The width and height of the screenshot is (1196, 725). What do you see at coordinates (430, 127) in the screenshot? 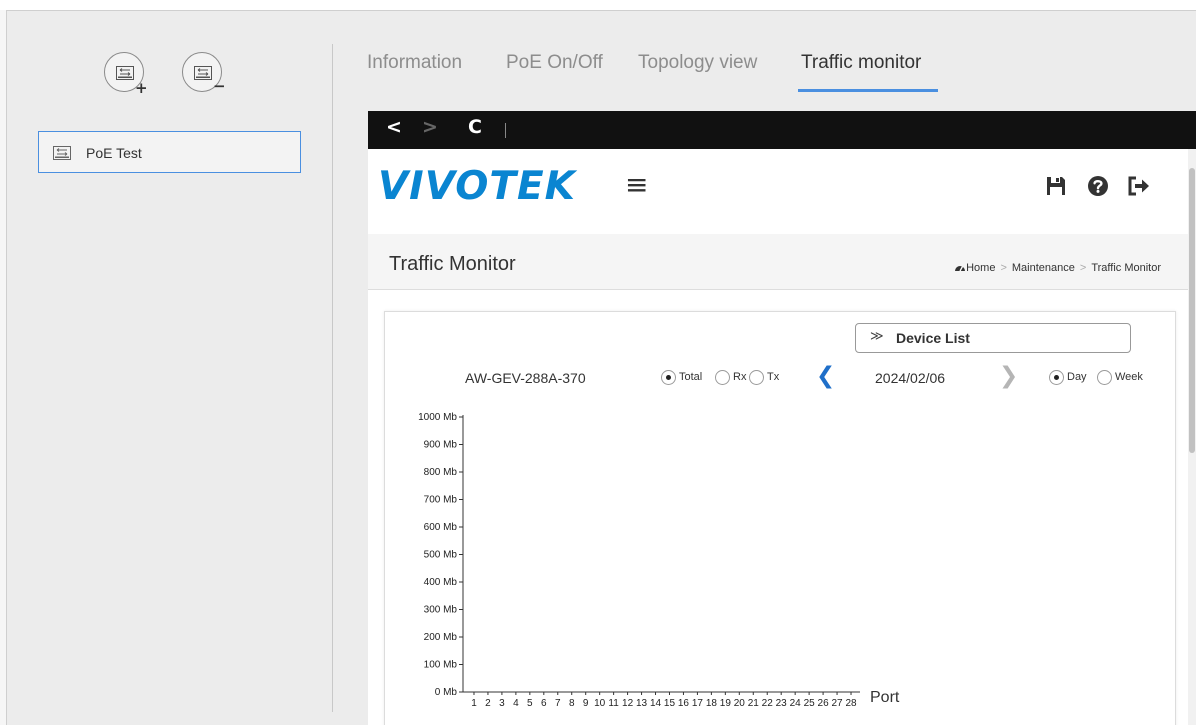
I see `forward-icon: >` at bounding box center [430, 127].